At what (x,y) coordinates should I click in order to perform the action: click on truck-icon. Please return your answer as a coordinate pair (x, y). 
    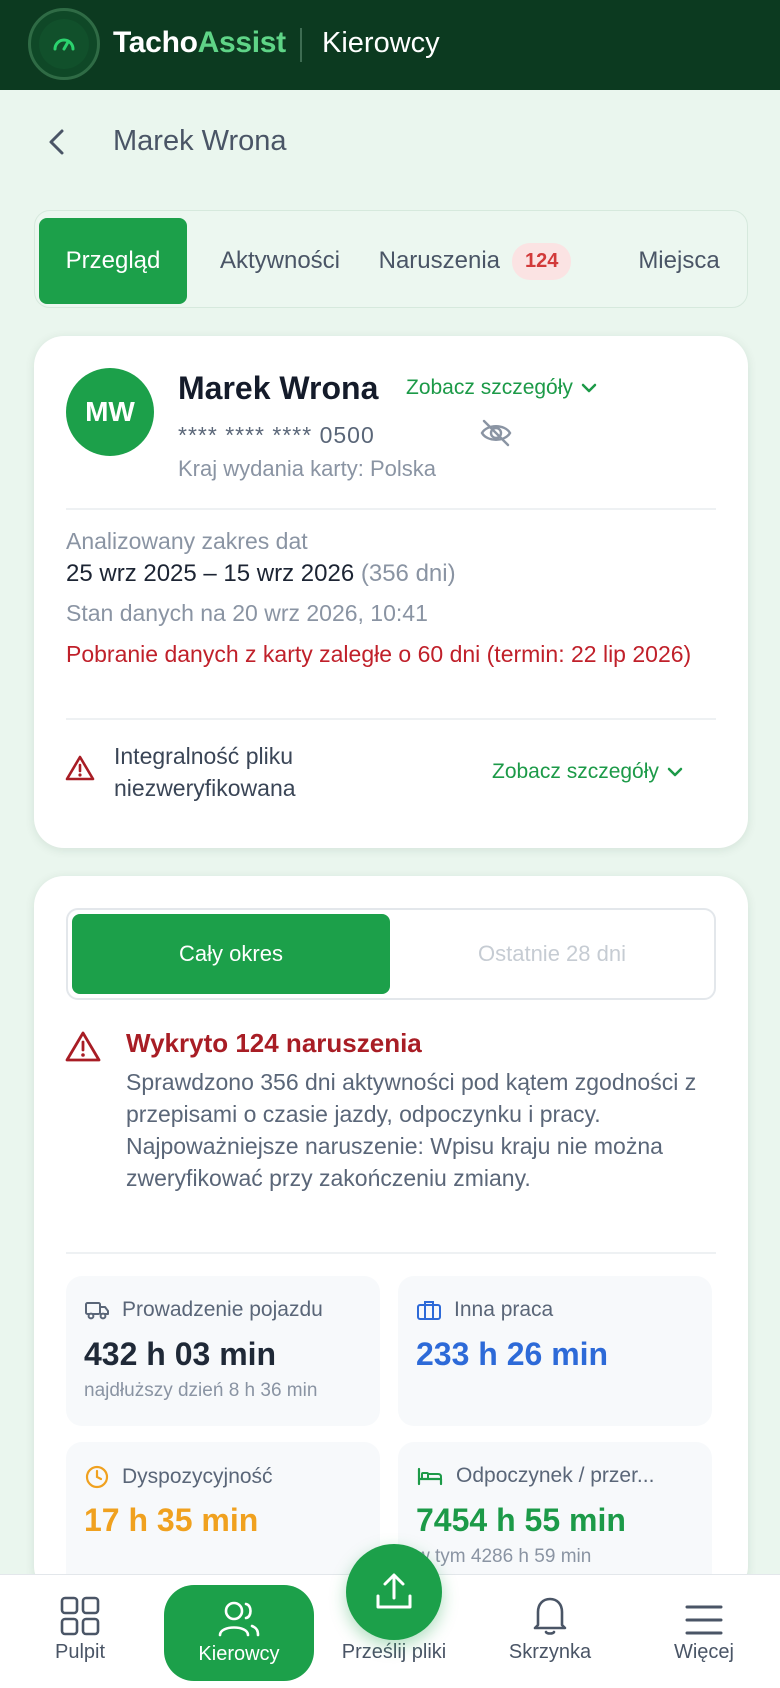
    Looking at the image, I should click on (97, 1311).